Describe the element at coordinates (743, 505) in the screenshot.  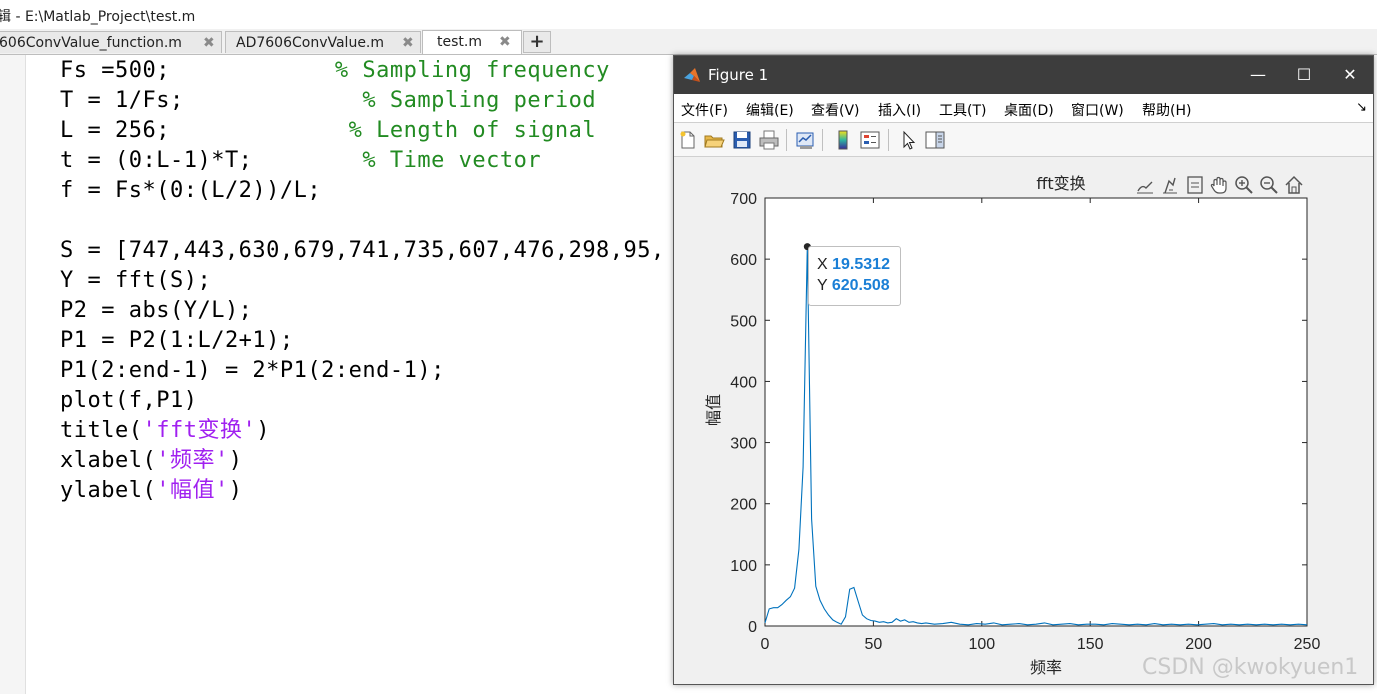
I see `y-tick-label: 200` at that location.